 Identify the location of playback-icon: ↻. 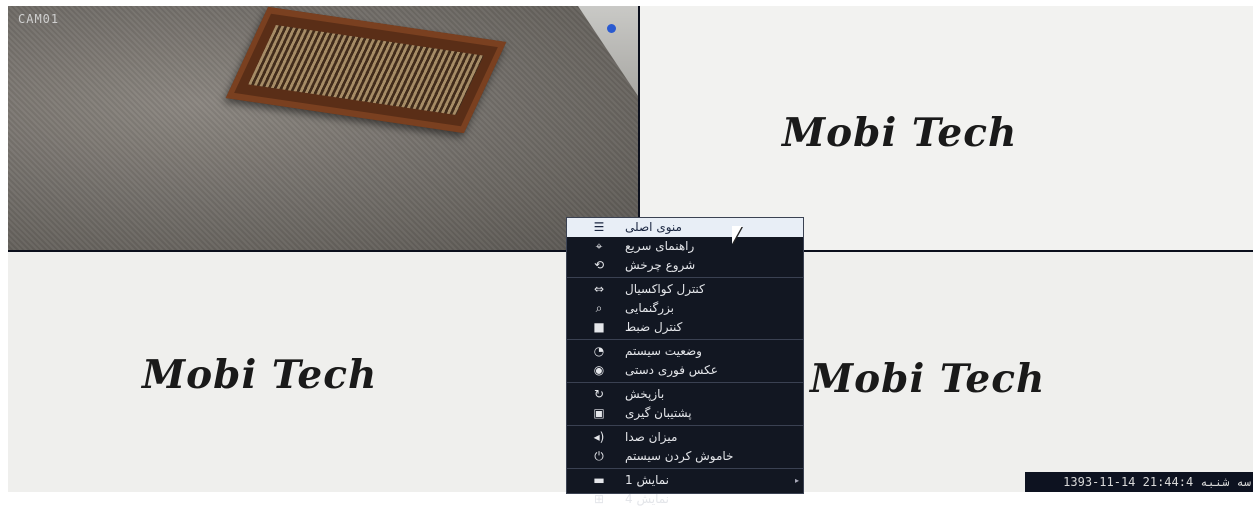
(599, 394).